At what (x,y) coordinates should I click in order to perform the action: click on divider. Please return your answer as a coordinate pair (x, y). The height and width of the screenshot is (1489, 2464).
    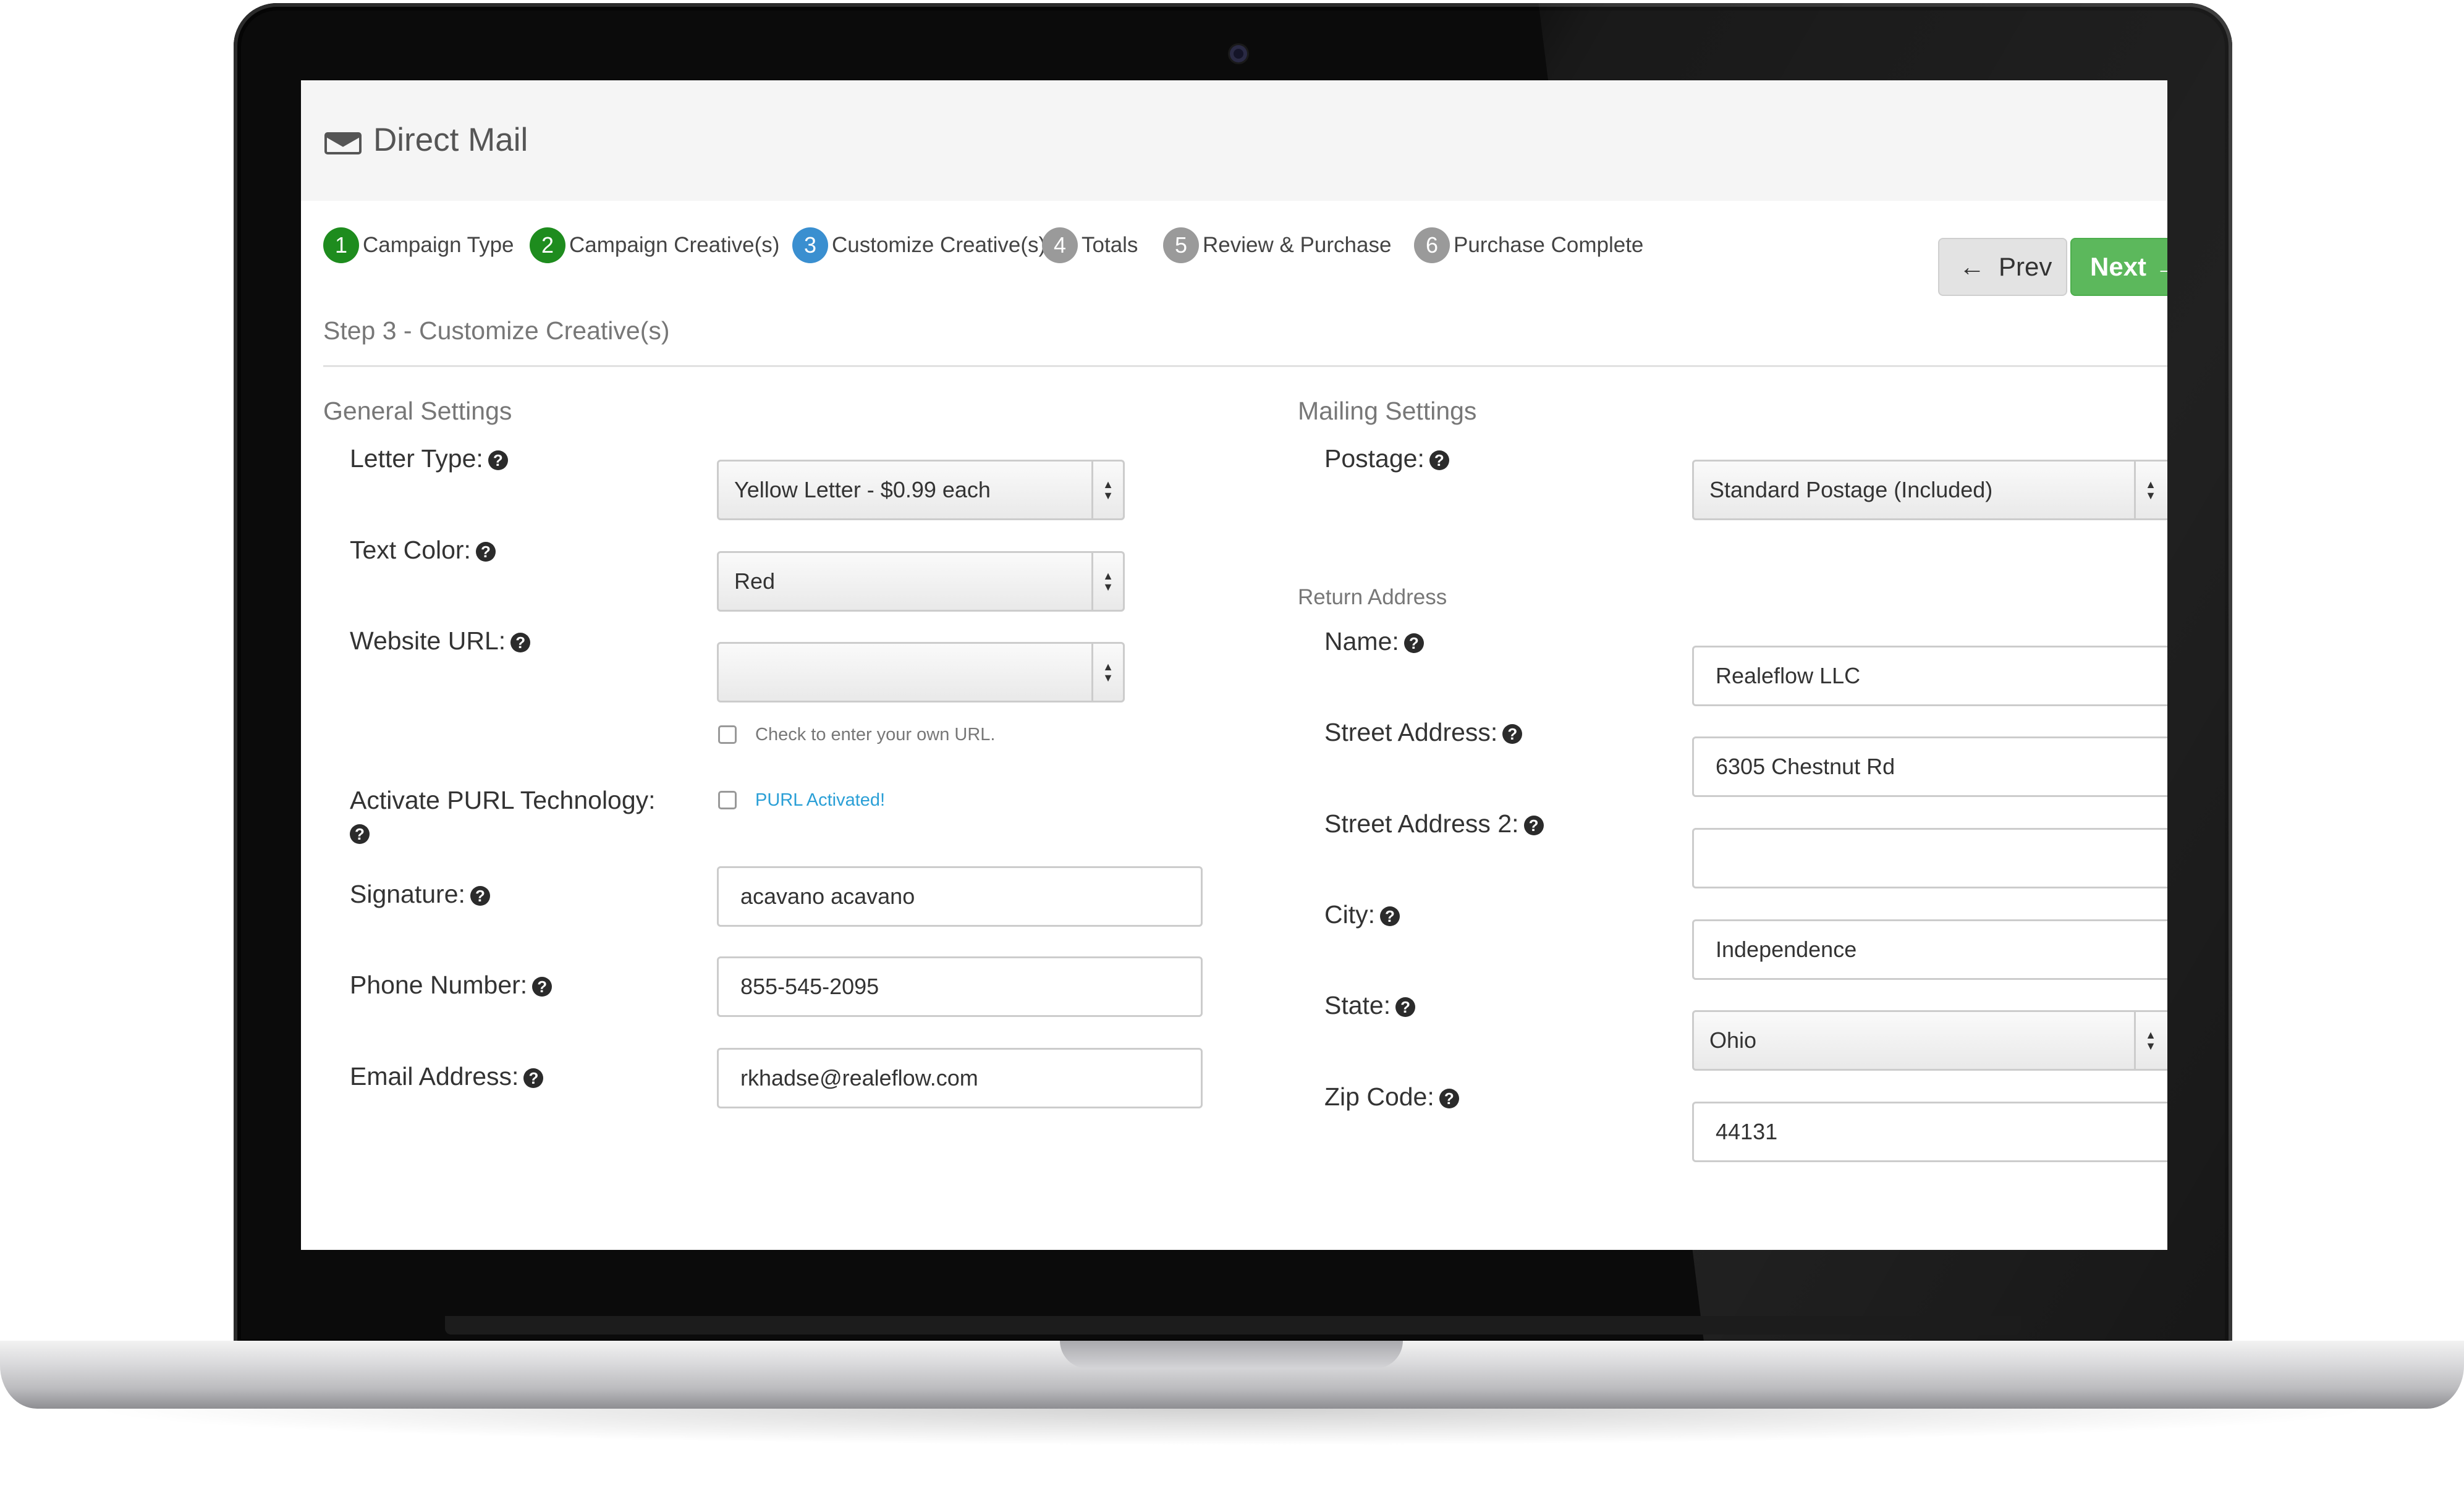
    Looking at the image, I should click on (1245, 366).